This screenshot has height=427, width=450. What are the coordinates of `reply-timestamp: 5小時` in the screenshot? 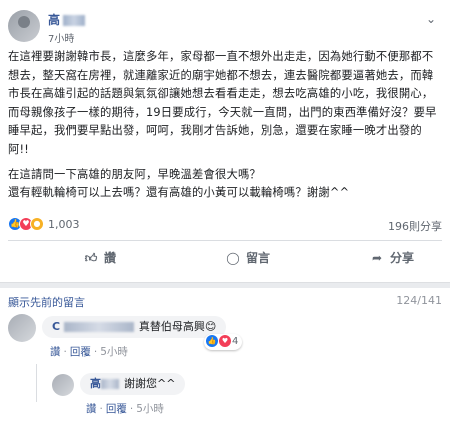 It's located at (150, 409).